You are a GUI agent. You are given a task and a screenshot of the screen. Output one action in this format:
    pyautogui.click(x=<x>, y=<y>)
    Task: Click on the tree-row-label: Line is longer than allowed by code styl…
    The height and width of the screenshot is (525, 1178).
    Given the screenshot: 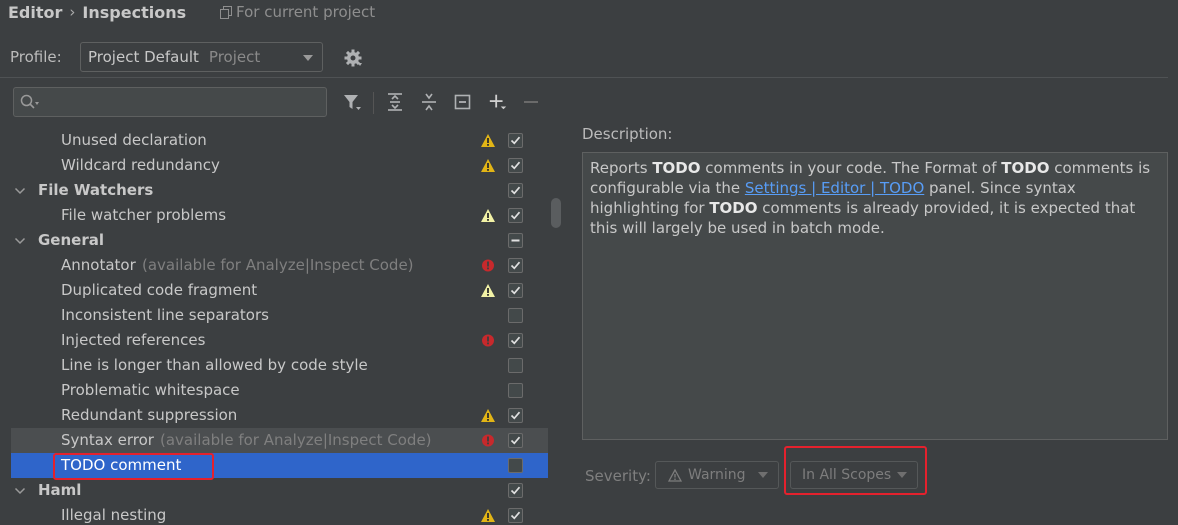 What is the action you would take?
    pyautogui.click(x=214, y=365)
    